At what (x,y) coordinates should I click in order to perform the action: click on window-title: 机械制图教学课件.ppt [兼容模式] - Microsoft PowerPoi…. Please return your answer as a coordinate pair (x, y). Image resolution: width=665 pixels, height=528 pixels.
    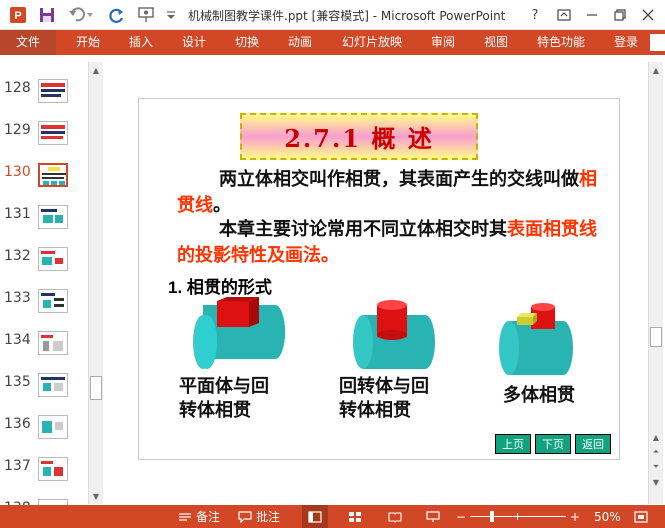
    Looking at the image, I should click on (347, 16).